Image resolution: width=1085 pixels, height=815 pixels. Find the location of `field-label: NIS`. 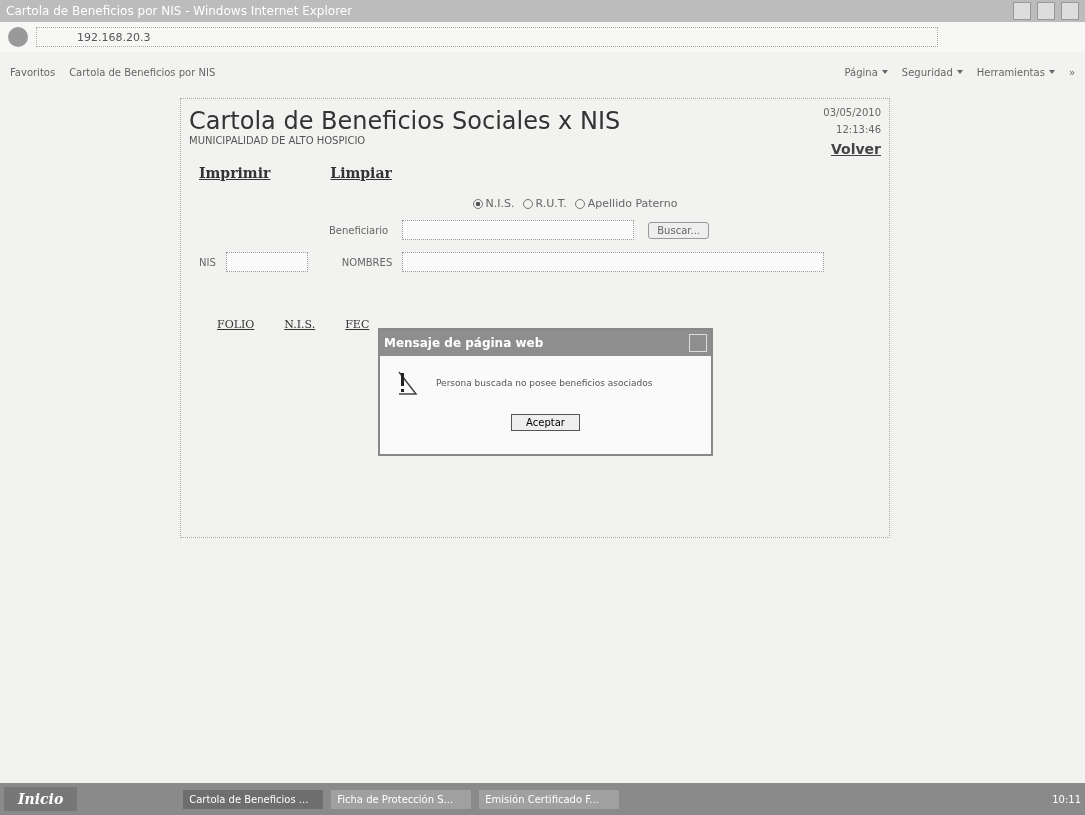

field-label: NIS is located at coordinates (207, 262).